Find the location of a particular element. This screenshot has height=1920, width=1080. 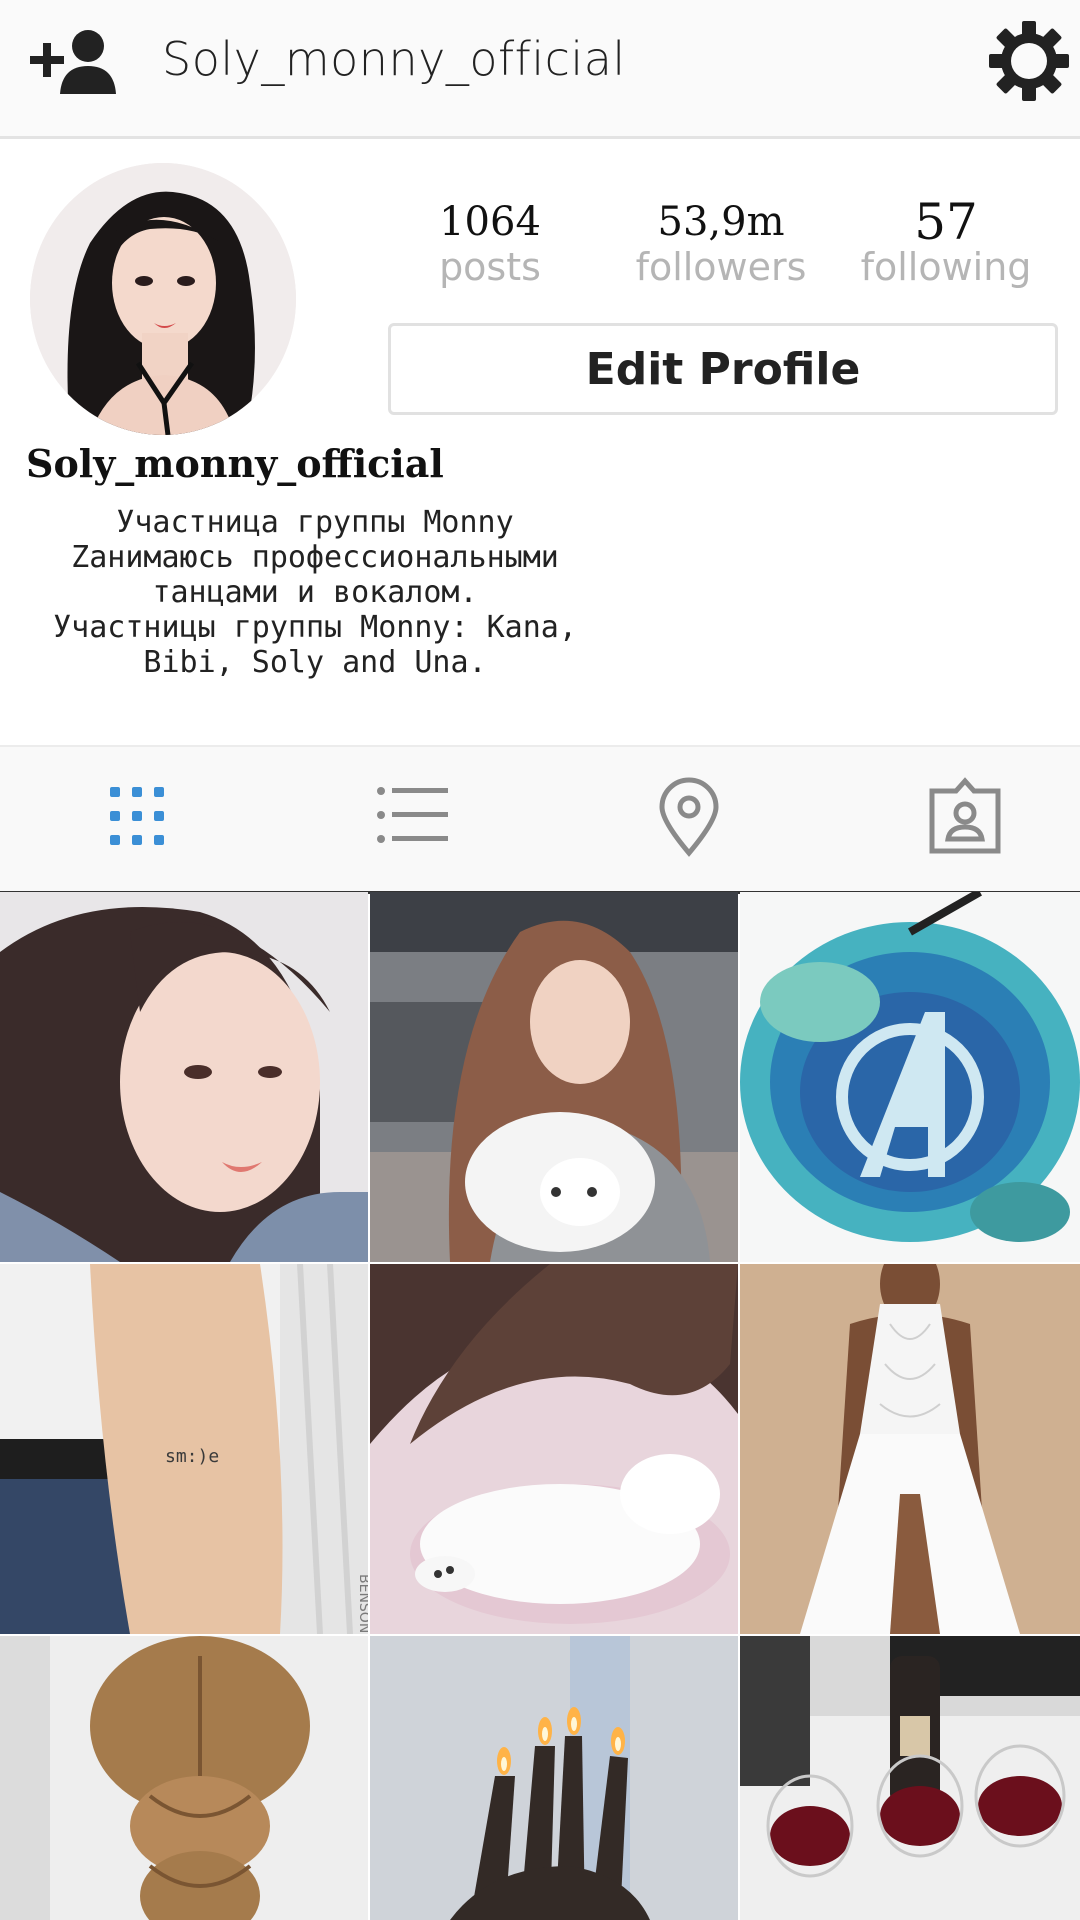

post-thumbnail: sm:)e BENSON is located at coordinates (184, 1449).